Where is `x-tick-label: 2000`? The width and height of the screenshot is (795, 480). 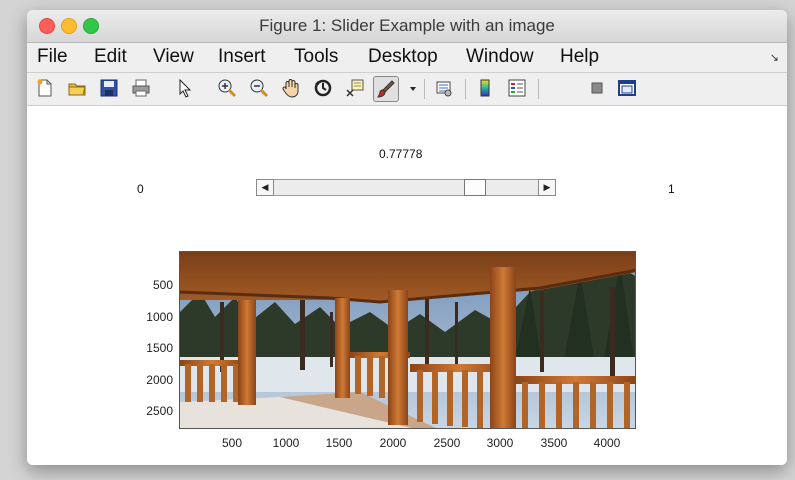
x-tick-label: 2000 is located at coordinates (393, 443).